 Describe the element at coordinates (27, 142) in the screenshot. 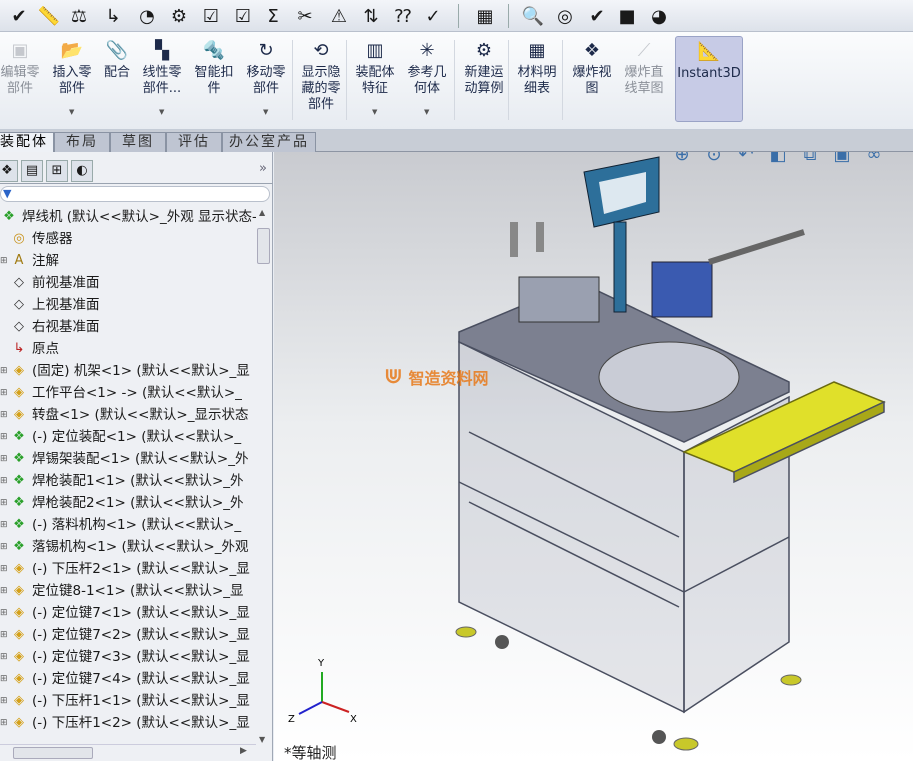

I see `tab-0: 装配体` at that location.